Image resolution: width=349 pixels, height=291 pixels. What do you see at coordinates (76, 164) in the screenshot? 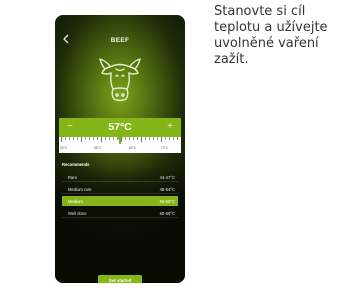
I see `recommends-title: Recommends` at bounding box center [76, 164].